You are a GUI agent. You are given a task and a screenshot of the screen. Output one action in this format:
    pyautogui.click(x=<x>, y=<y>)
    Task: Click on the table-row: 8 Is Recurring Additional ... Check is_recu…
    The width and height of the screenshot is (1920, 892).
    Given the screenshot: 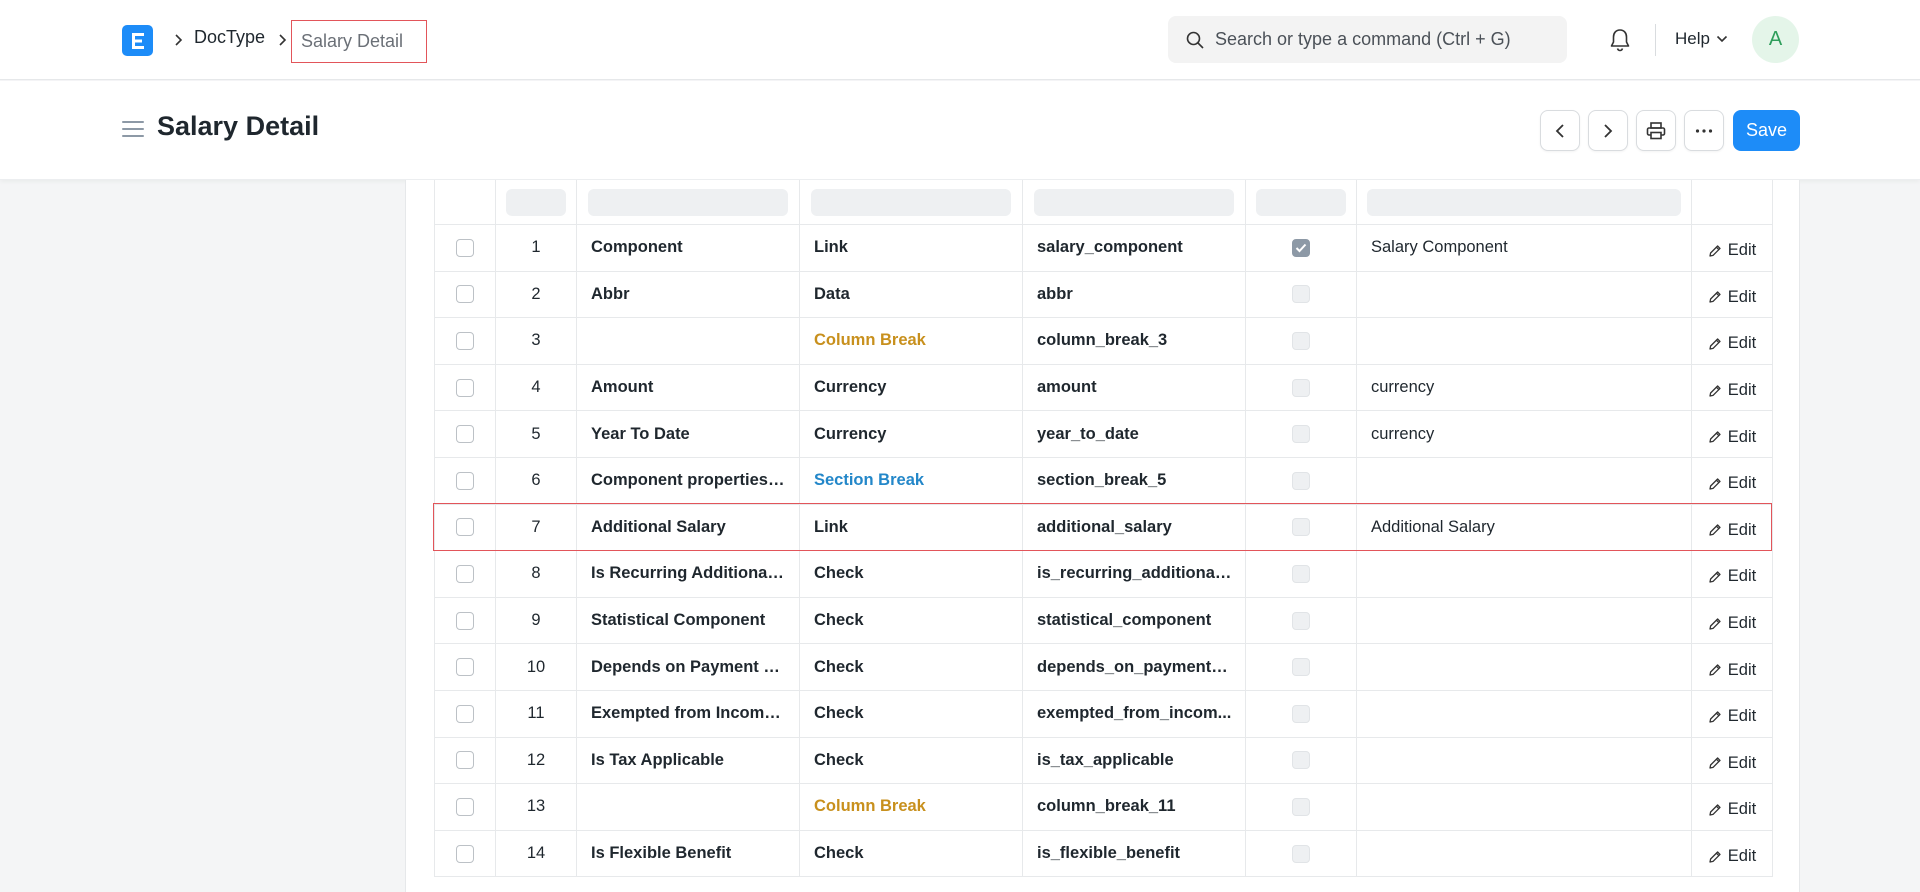 What is the action you would take?
    pyautogui.click(x=1103, y=574)
    